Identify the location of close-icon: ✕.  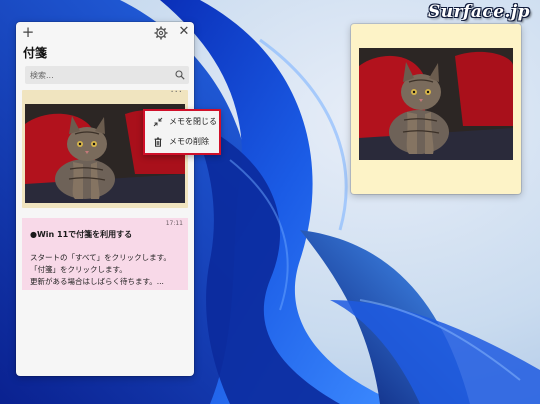
(184, 32).